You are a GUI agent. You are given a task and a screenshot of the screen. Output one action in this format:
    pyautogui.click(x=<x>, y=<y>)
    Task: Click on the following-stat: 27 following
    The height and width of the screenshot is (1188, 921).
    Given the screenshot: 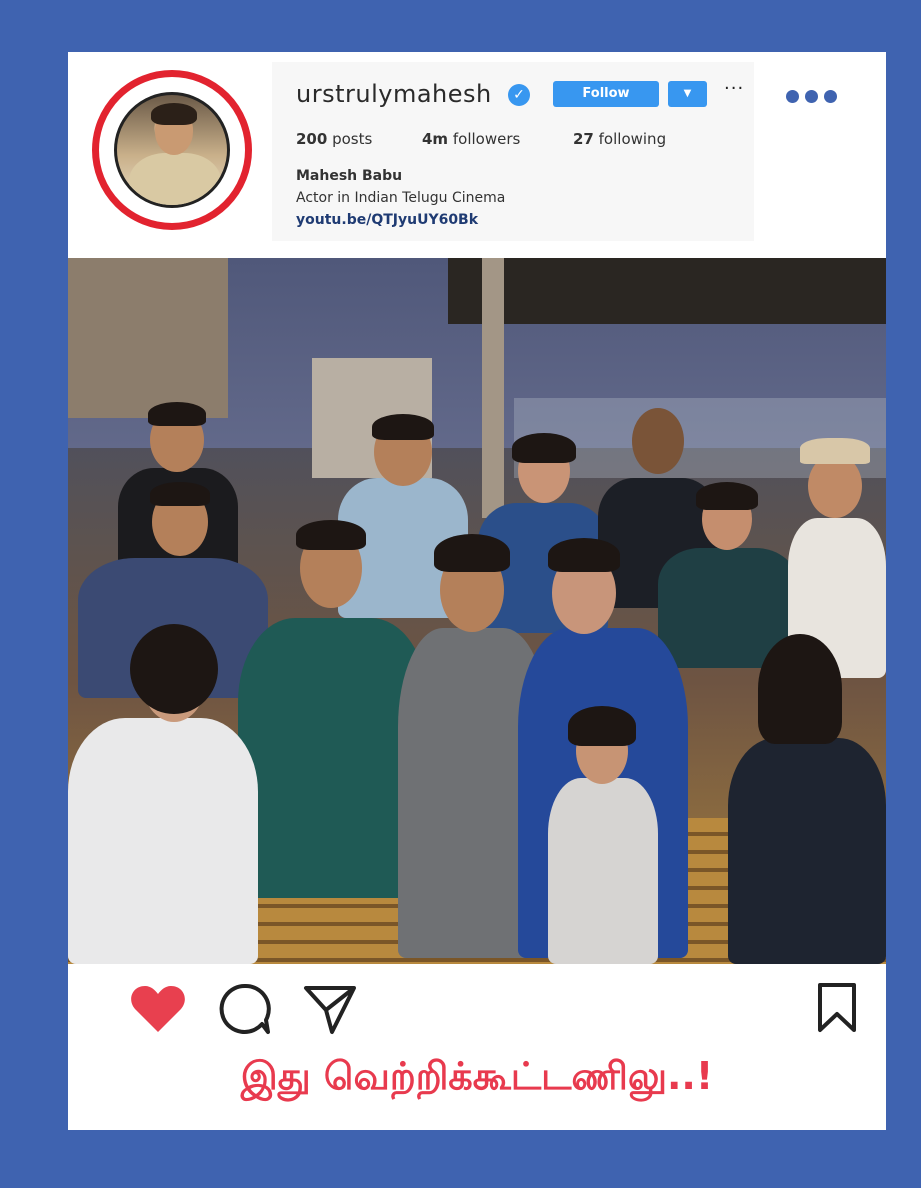 What is the action you would take?
    pyautogui.click(x=619, y=139)
    